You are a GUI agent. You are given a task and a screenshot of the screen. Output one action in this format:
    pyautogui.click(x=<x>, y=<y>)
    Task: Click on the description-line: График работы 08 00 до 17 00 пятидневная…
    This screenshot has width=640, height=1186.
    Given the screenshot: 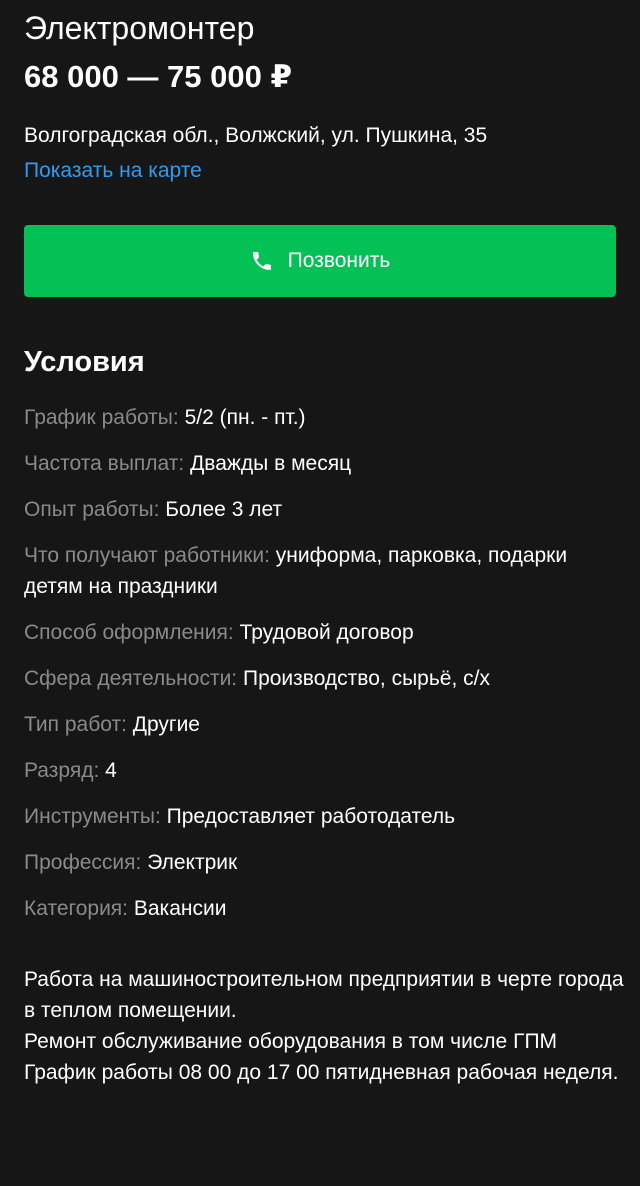 What is the action you would take?
    pyautogui.click(x=321, y=1072)
    